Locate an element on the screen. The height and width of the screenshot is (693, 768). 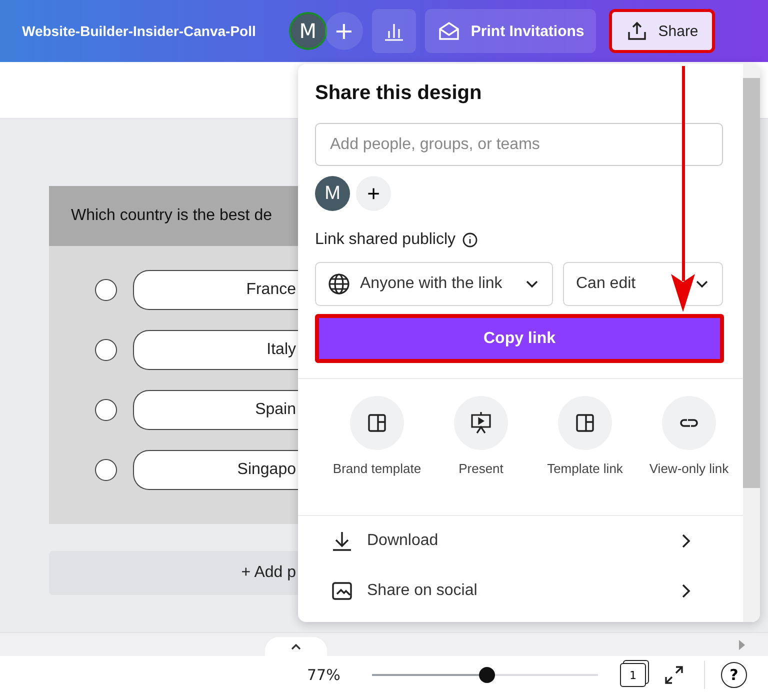
vertical-scrollbar is located at coordinates (751, 343).